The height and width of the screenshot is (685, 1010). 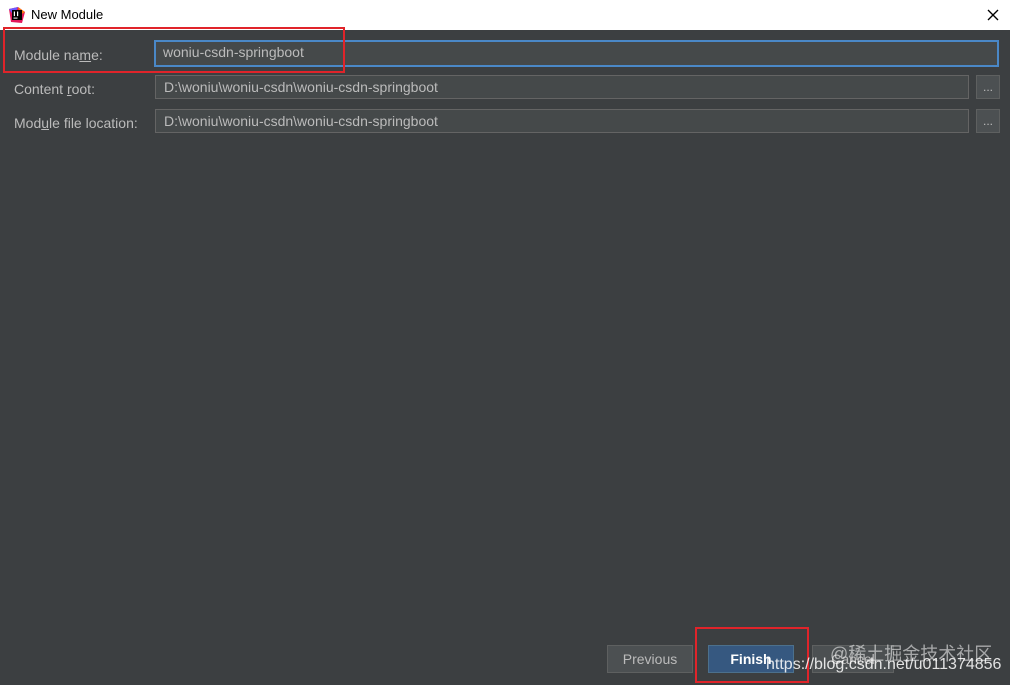 I want to click on intellij-idea-icon, so click(x=17, y=15).